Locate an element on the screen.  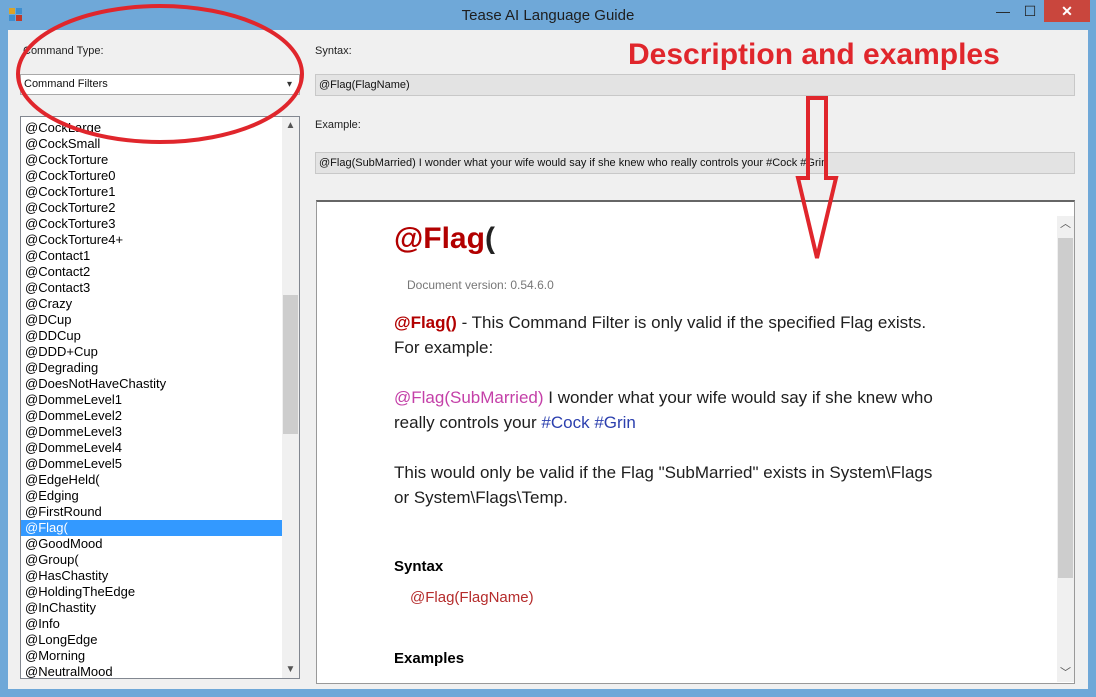
maximize-button: ☐ is located at coordinates (1030, 11).